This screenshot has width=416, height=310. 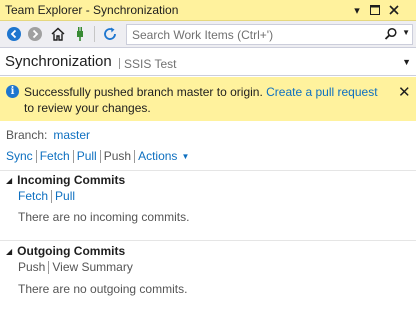 I want to click on outgoing-actions: Push View Summary, so click(x=75, y=267).